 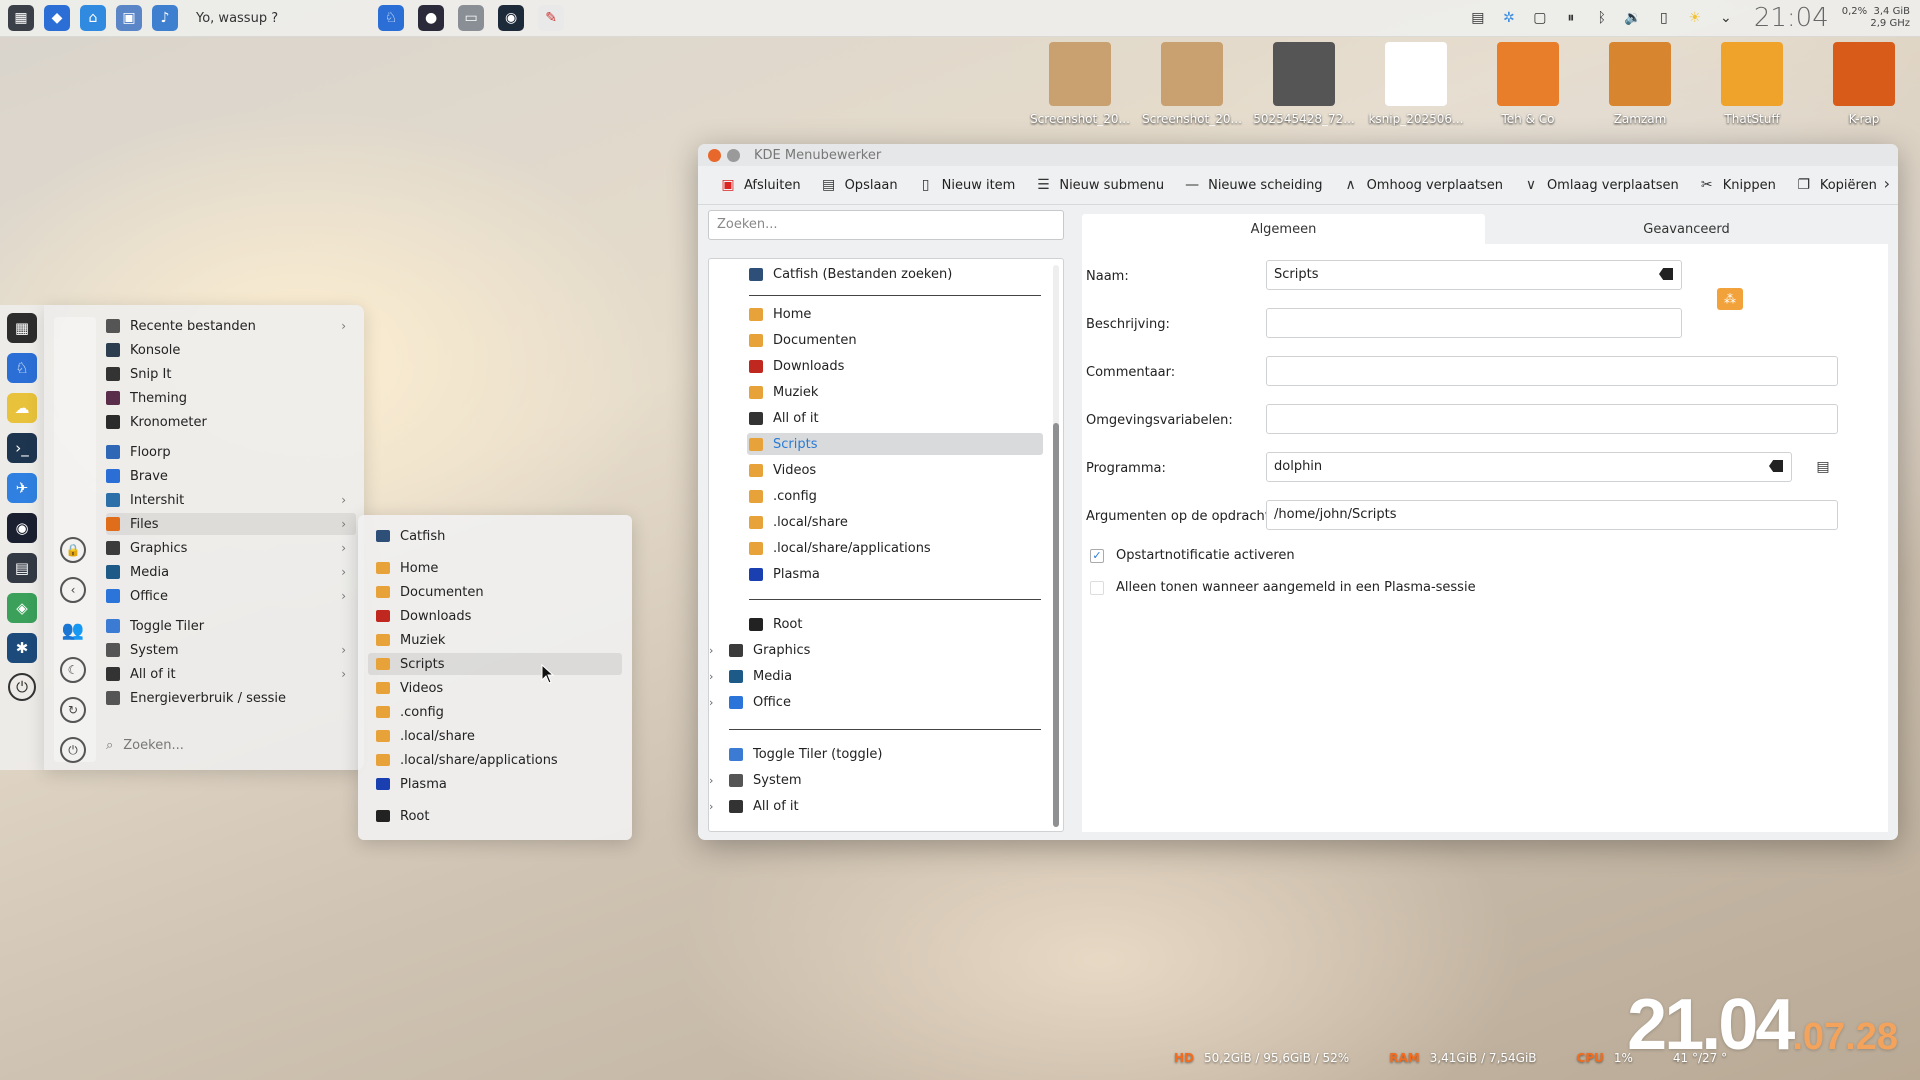 What do you see at coordinates (231, 398) in the screenshot?
I see `launcher-item-theming: Theming` at bounding box center [231, 398].